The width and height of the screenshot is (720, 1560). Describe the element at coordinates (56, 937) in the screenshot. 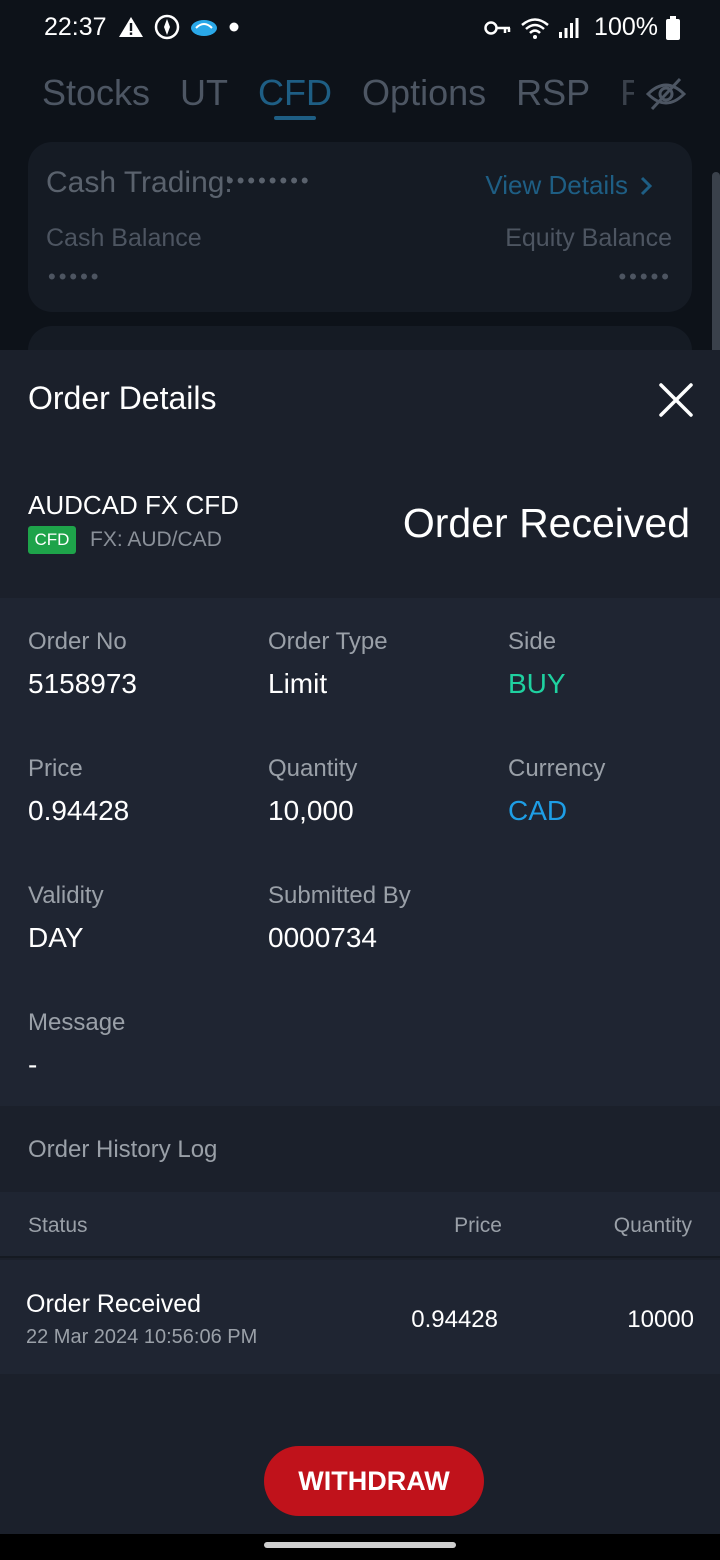

I see `validity-value: DAY` at that location.